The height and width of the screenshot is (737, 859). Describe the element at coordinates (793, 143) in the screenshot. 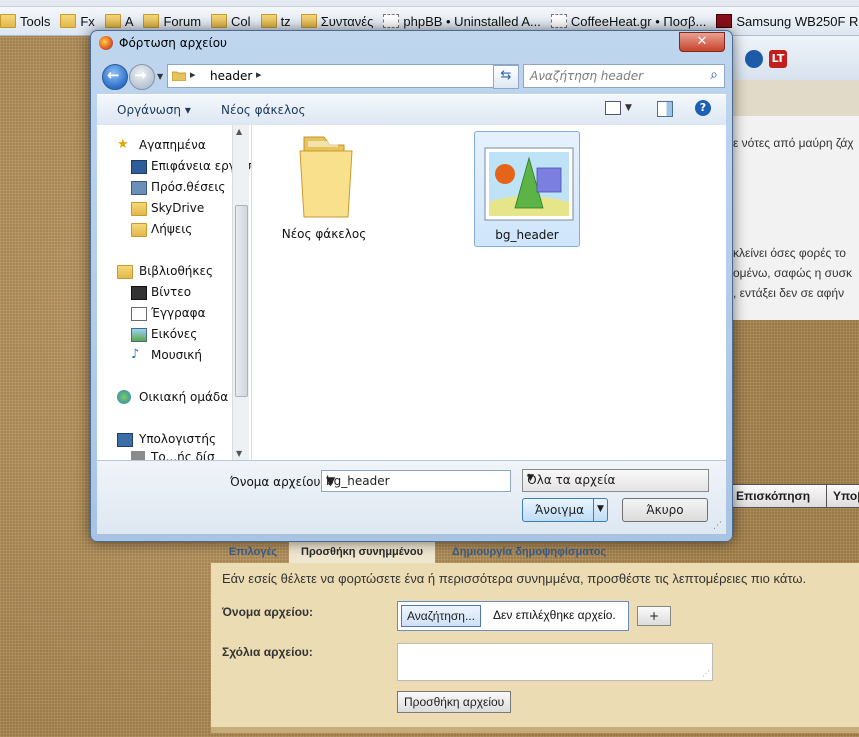

I see `page-text-fragment: ε νότες από μαύρη ζάχ` at that location.